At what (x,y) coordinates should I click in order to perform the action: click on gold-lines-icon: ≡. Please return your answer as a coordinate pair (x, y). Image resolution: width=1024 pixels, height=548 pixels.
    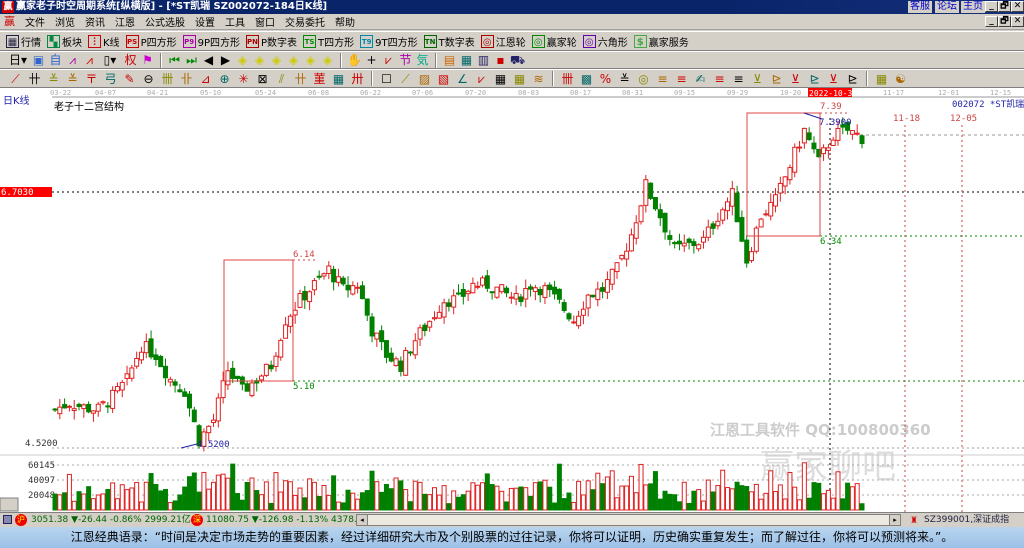
    Looking at the image, I should click on (662, 79).